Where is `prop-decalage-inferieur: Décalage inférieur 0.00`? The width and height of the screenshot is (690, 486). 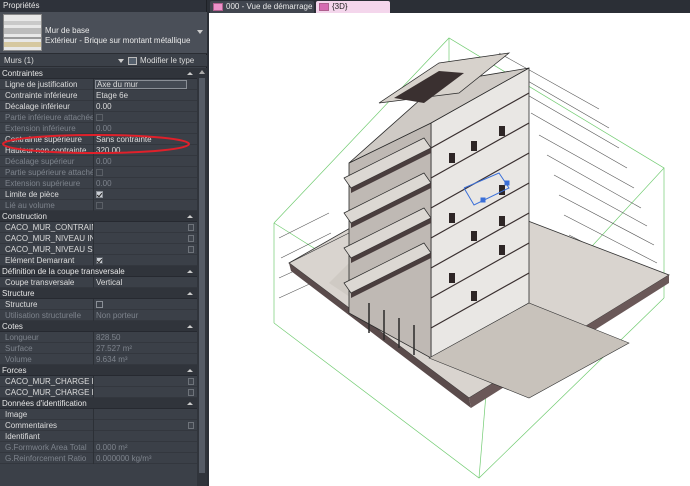 prop-decalage-inferieur: Décalage inférieur 0.00 is located at coordinates (98, 106).